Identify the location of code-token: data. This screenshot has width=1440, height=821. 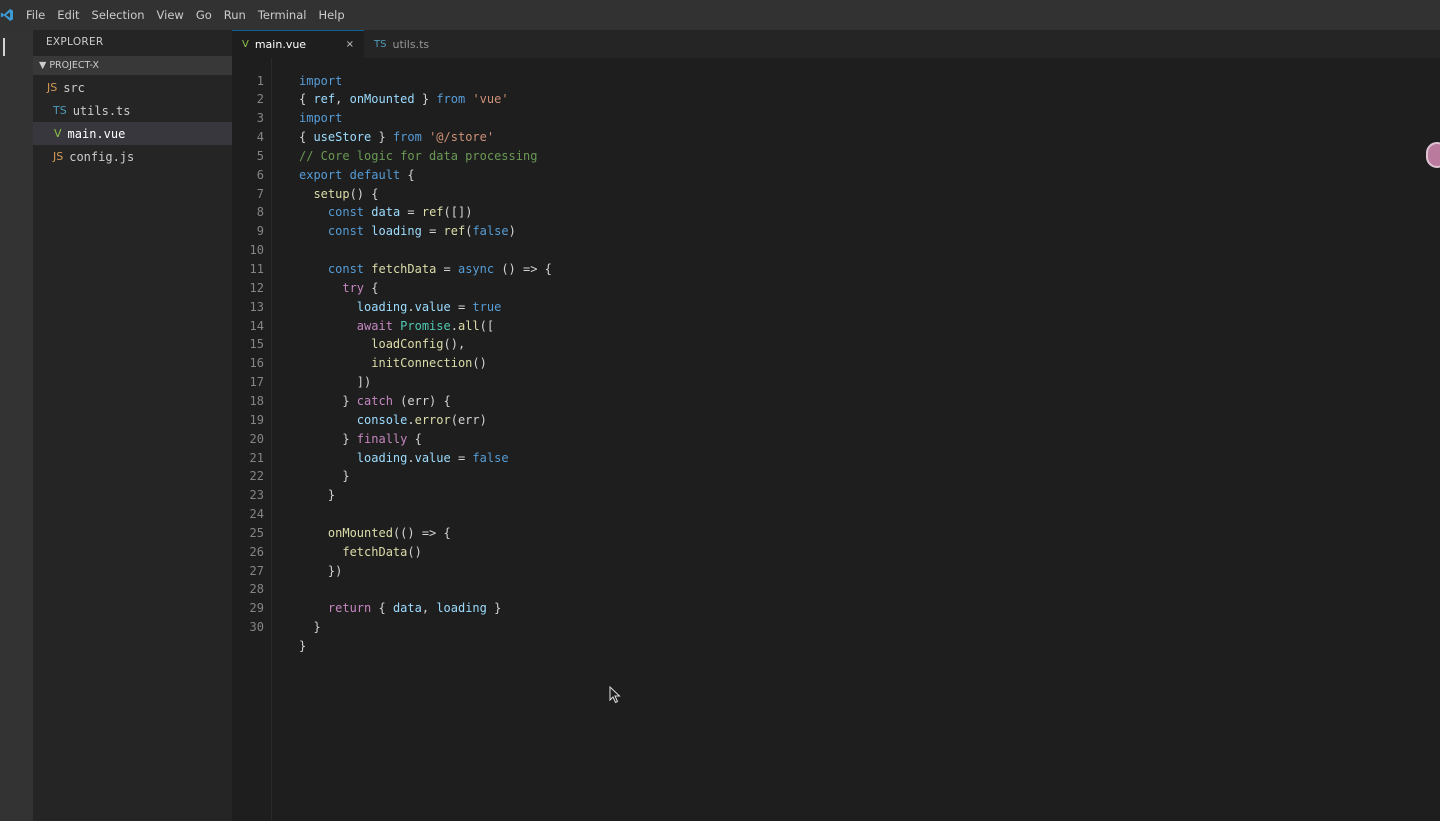
(386, 212).